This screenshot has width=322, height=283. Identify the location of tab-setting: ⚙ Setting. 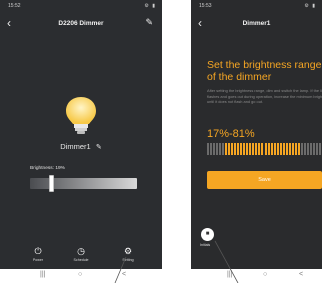
(128, 254).